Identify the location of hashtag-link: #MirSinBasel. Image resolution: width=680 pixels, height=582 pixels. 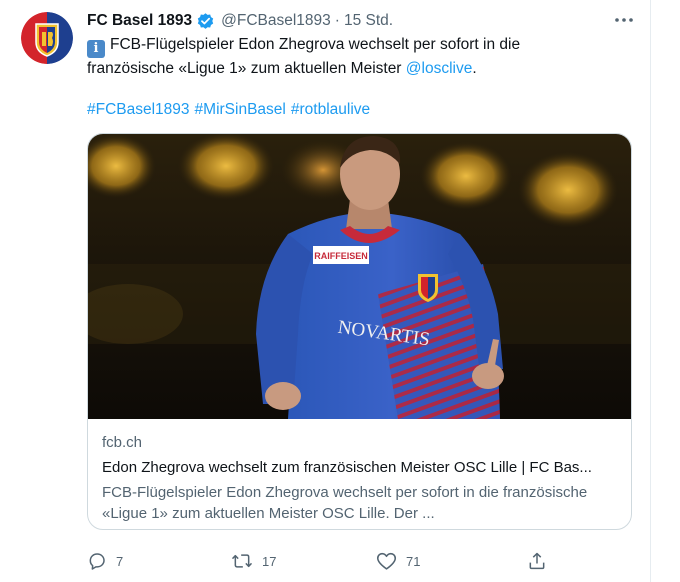
(240, 110).